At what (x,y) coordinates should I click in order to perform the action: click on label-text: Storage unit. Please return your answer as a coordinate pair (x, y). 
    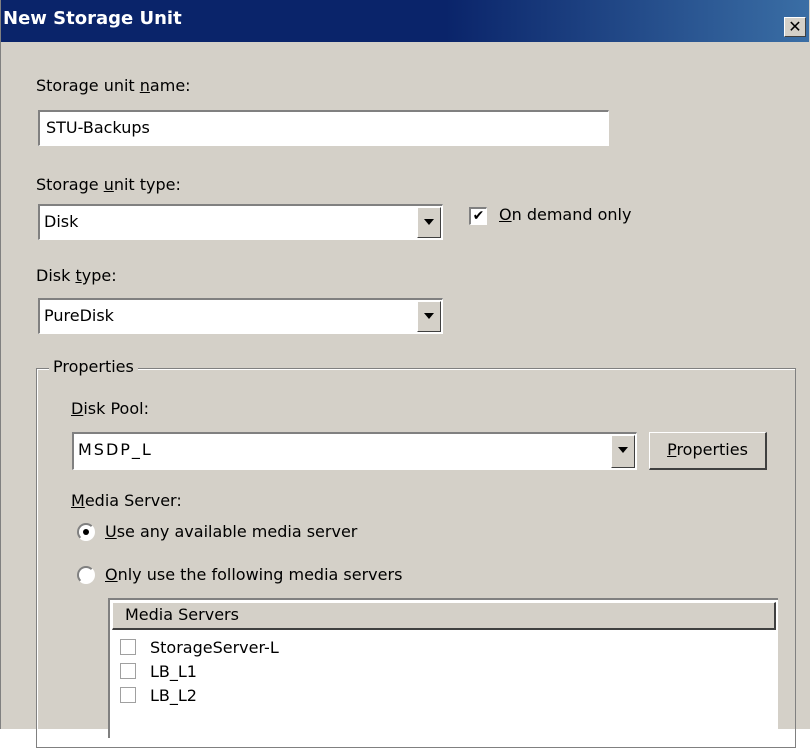
    Looking at the image, I should click on (88, 85).